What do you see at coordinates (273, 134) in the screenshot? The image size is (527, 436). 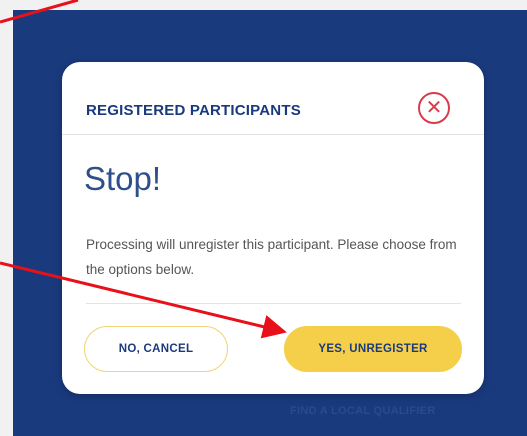 I see `header-divider` at bounding box center [273, 134].